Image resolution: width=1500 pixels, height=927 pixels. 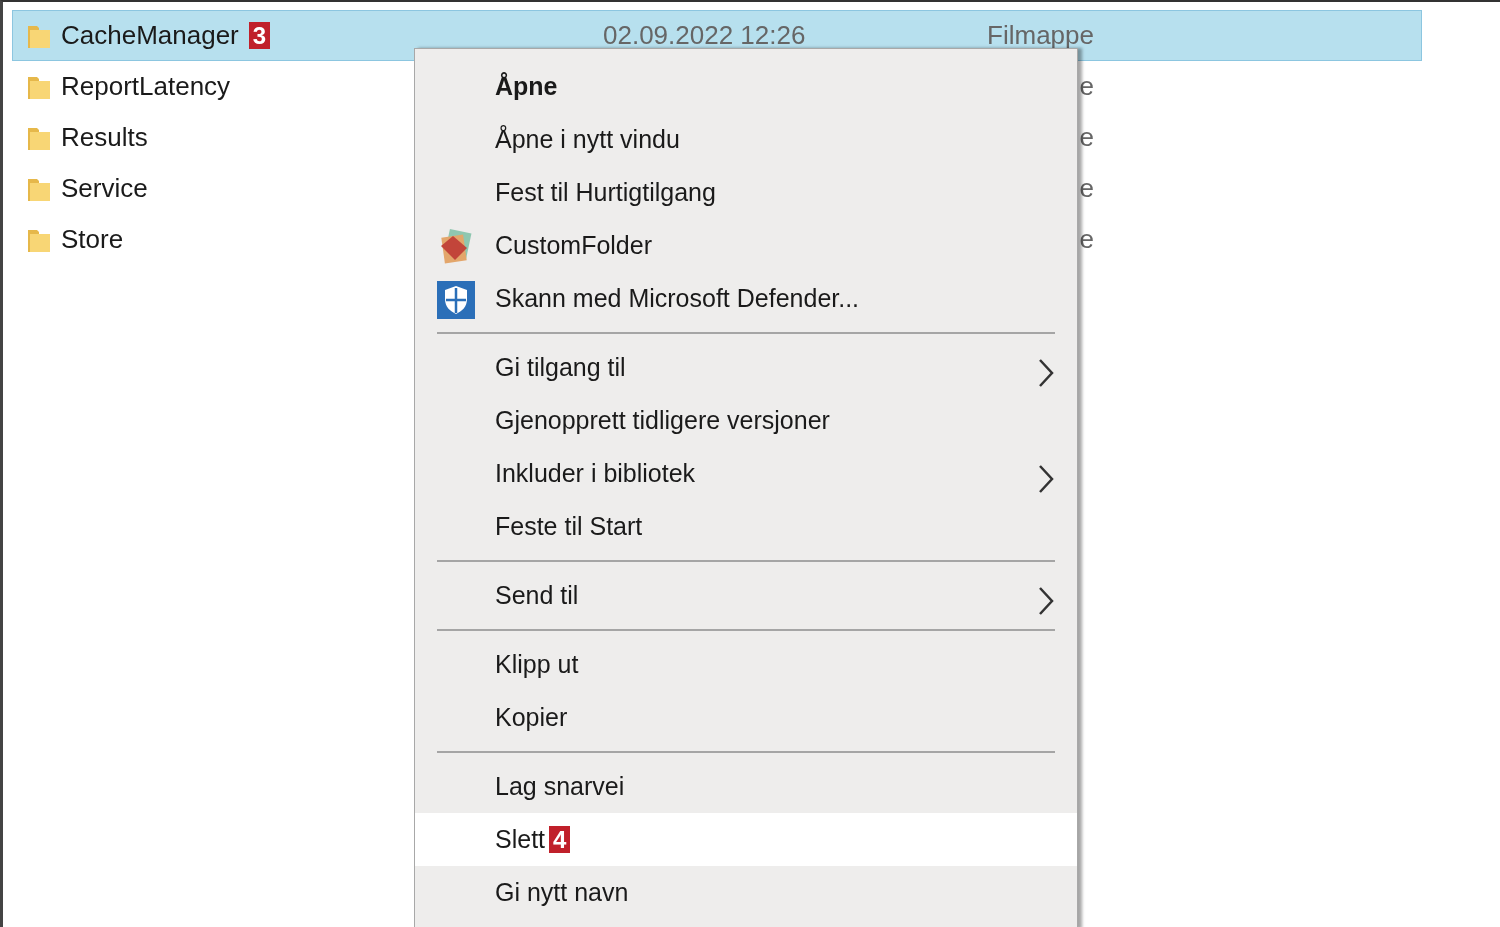 I want to click on date-modified: 02.09.2022 12:26, so click(x=704, y=35).